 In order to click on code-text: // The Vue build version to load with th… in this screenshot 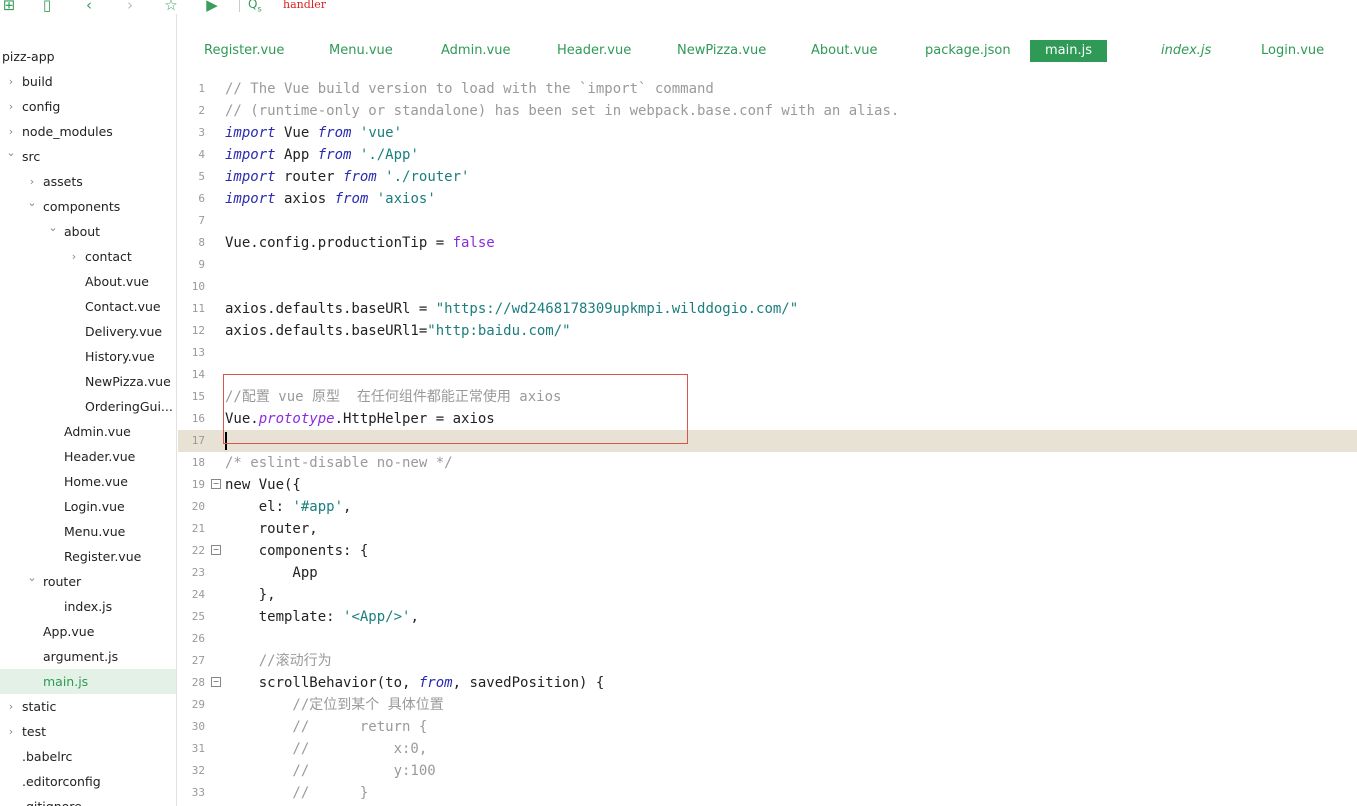, I will do `click(469, 89)`.